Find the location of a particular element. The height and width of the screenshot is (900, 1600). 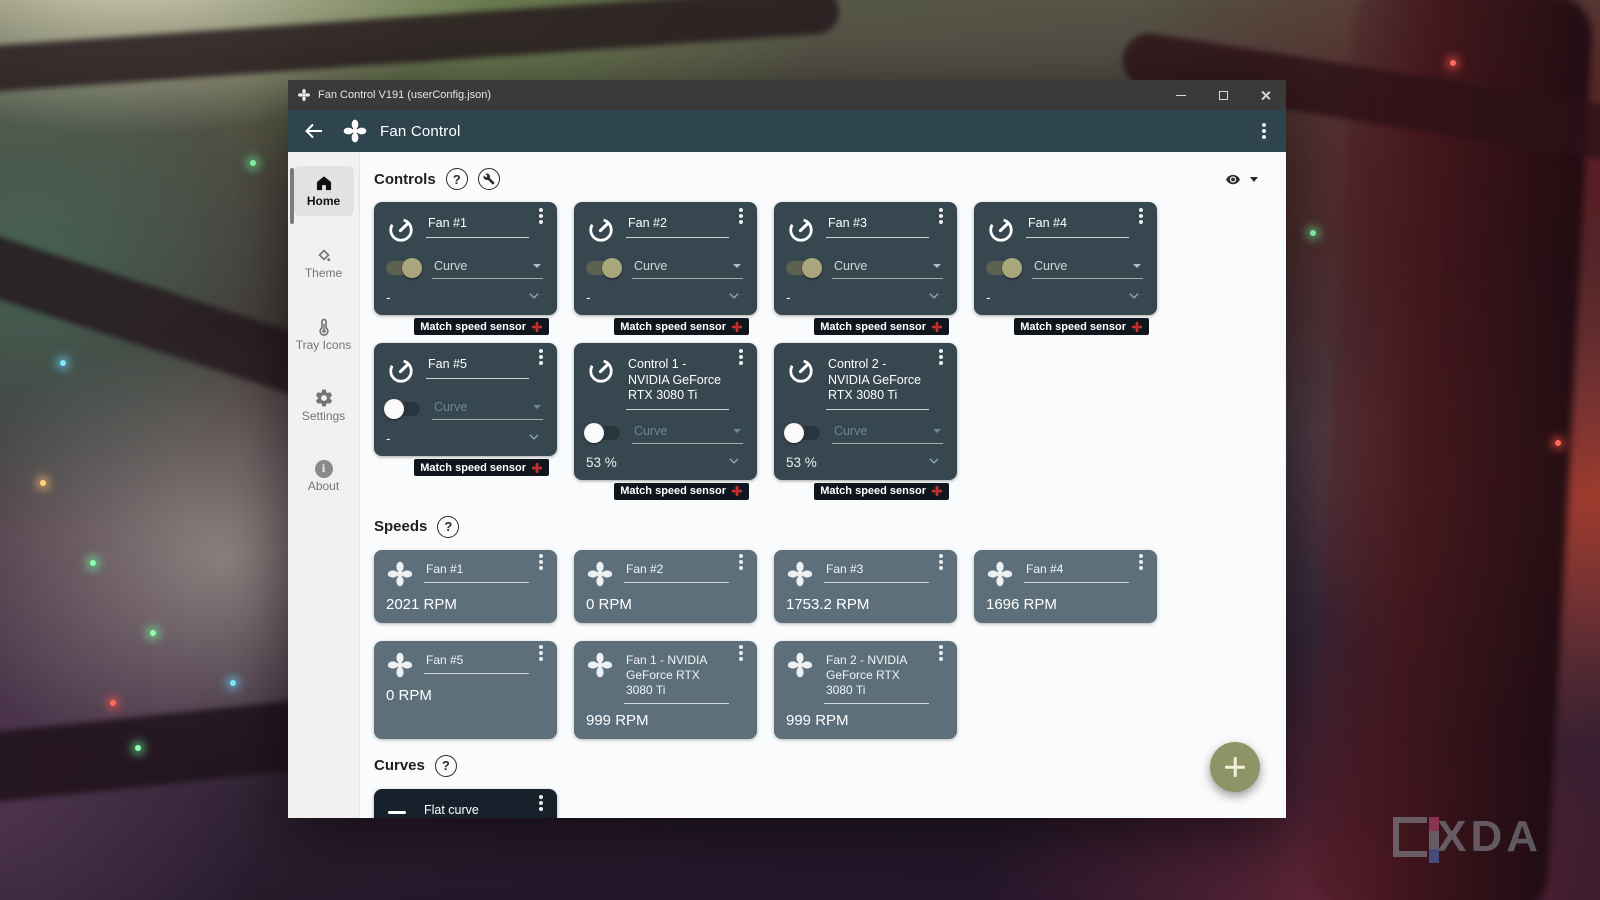

minimize-button is located at coordinates (1181, 95).